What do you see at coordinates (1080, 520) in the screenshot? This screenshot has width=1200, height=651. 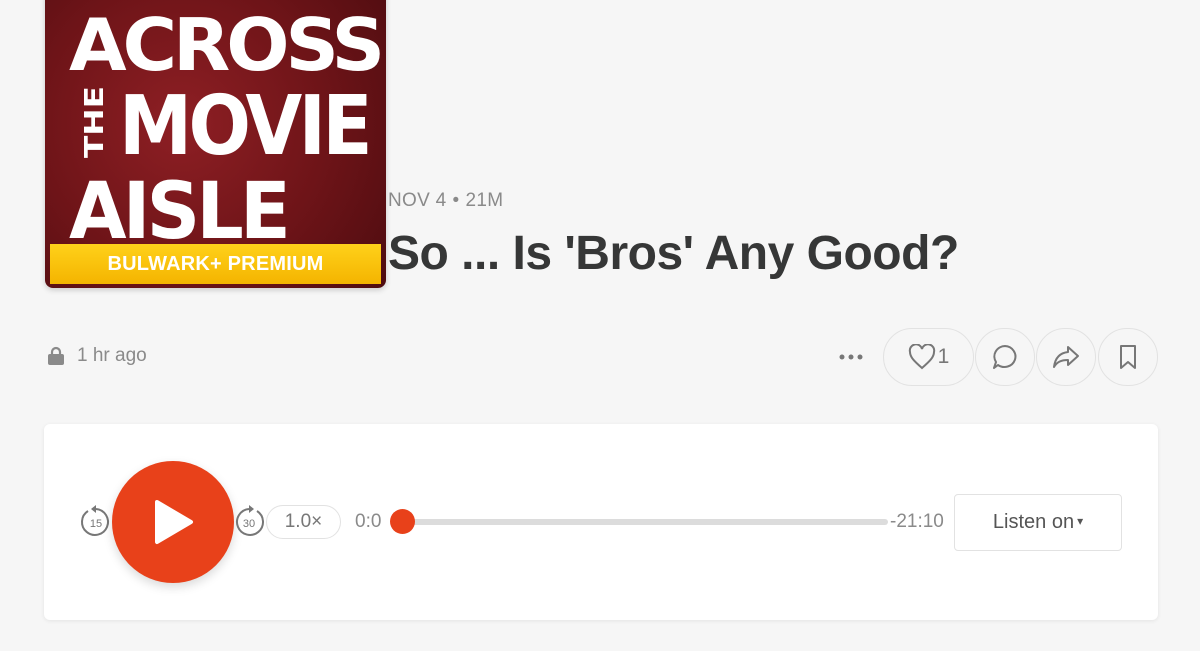 I see `chevron-down-icon: ▾` at bounding box center [1080, 520].